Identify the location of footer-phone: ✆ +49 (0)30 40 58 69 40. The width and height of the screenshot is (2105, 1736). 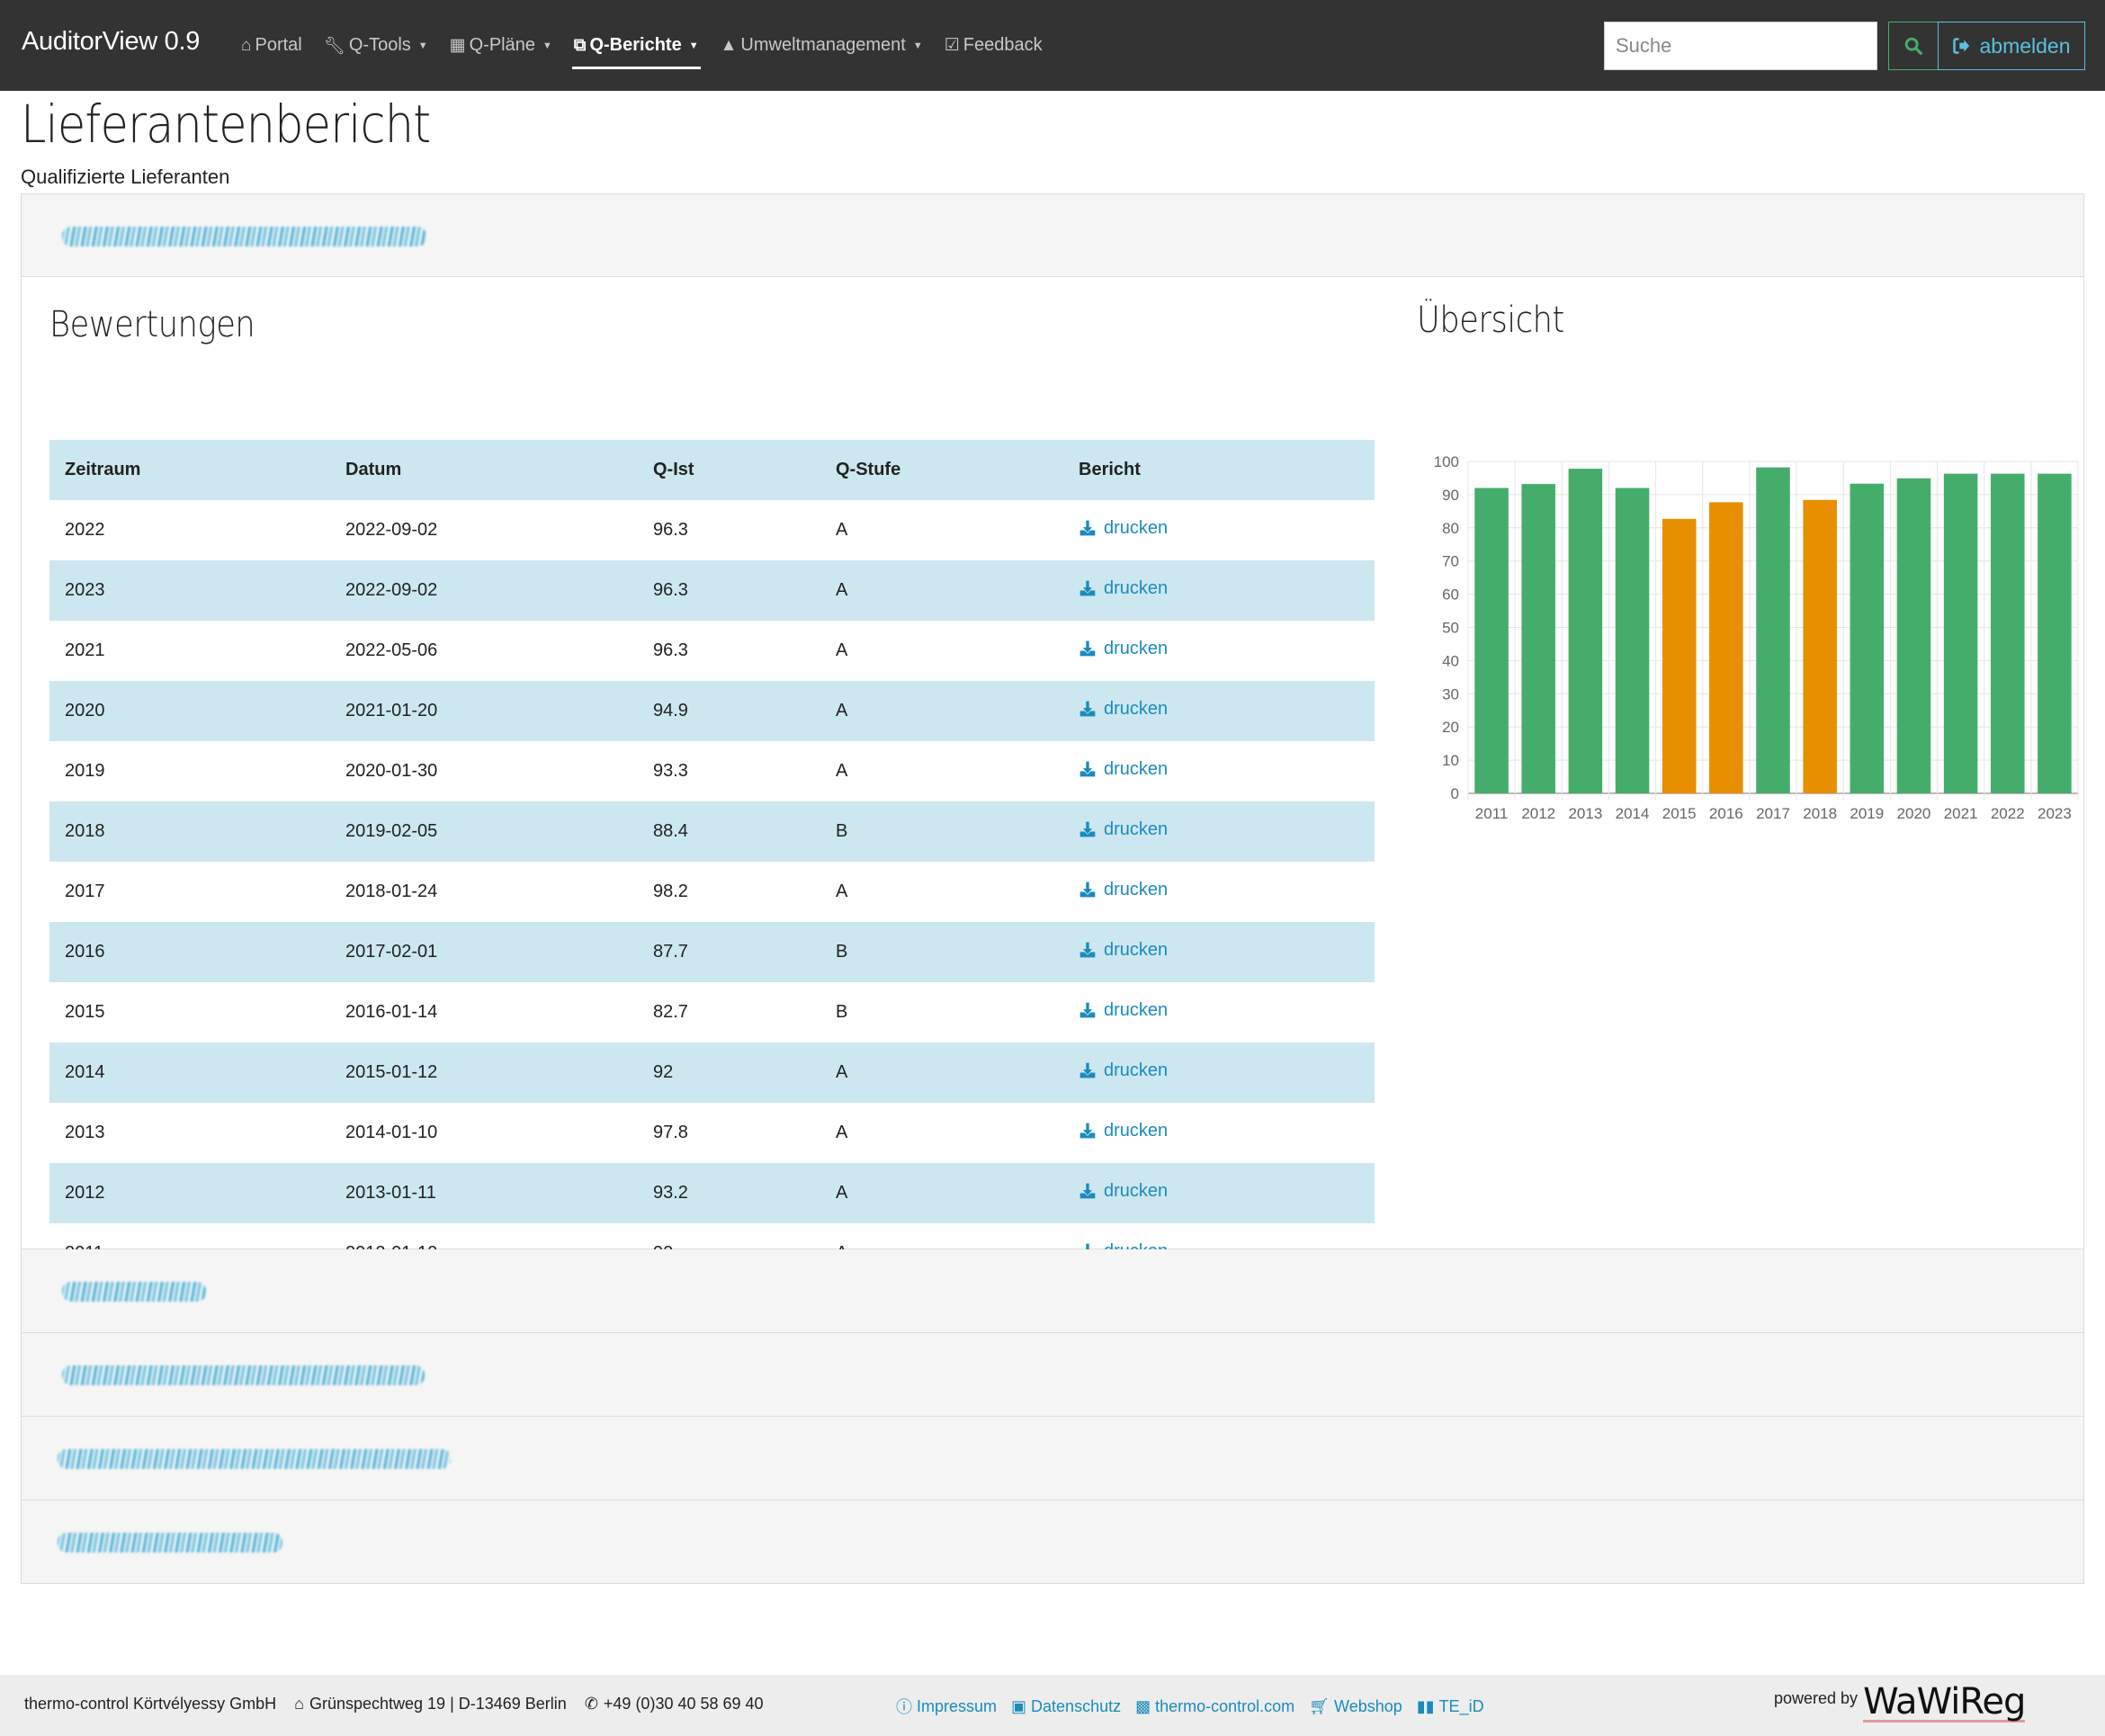
(674, 1704).